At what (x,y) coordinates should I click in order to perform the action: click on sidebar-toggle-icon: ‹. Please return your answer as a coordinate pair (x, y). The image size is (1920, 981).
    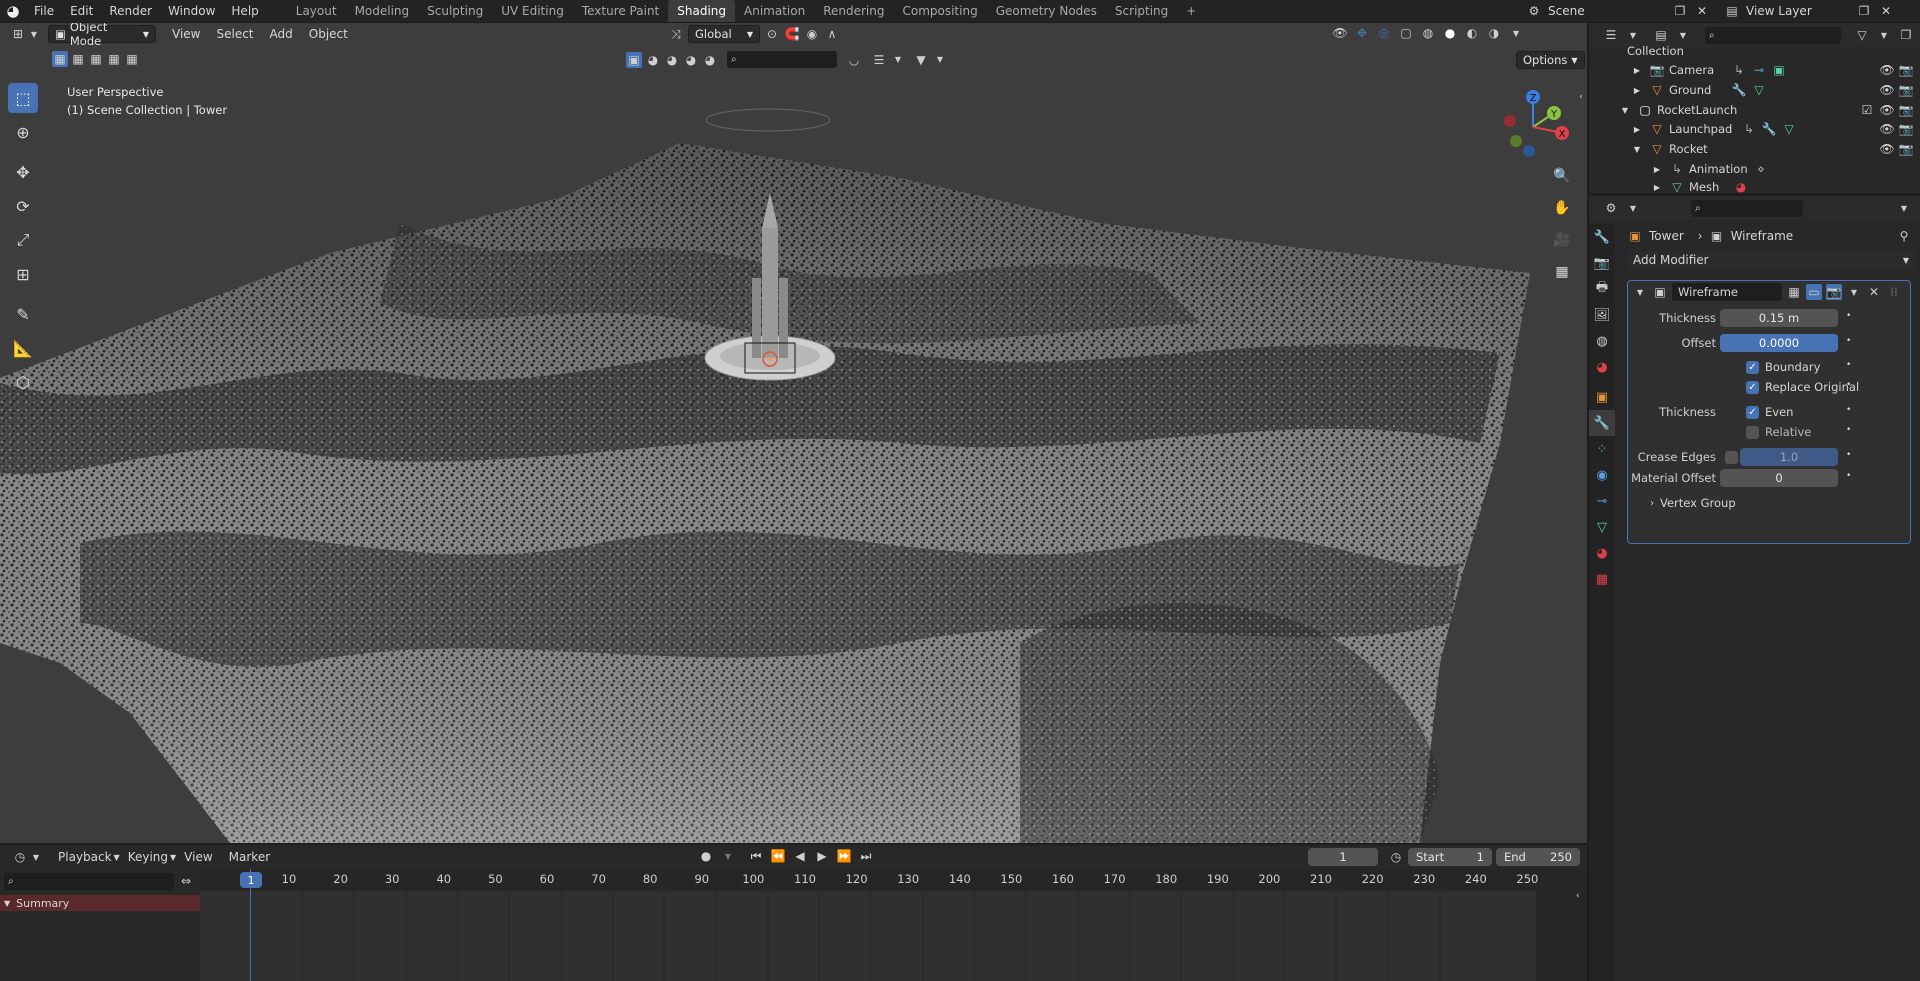
    Looking at the image, I should click on (1580, 97).